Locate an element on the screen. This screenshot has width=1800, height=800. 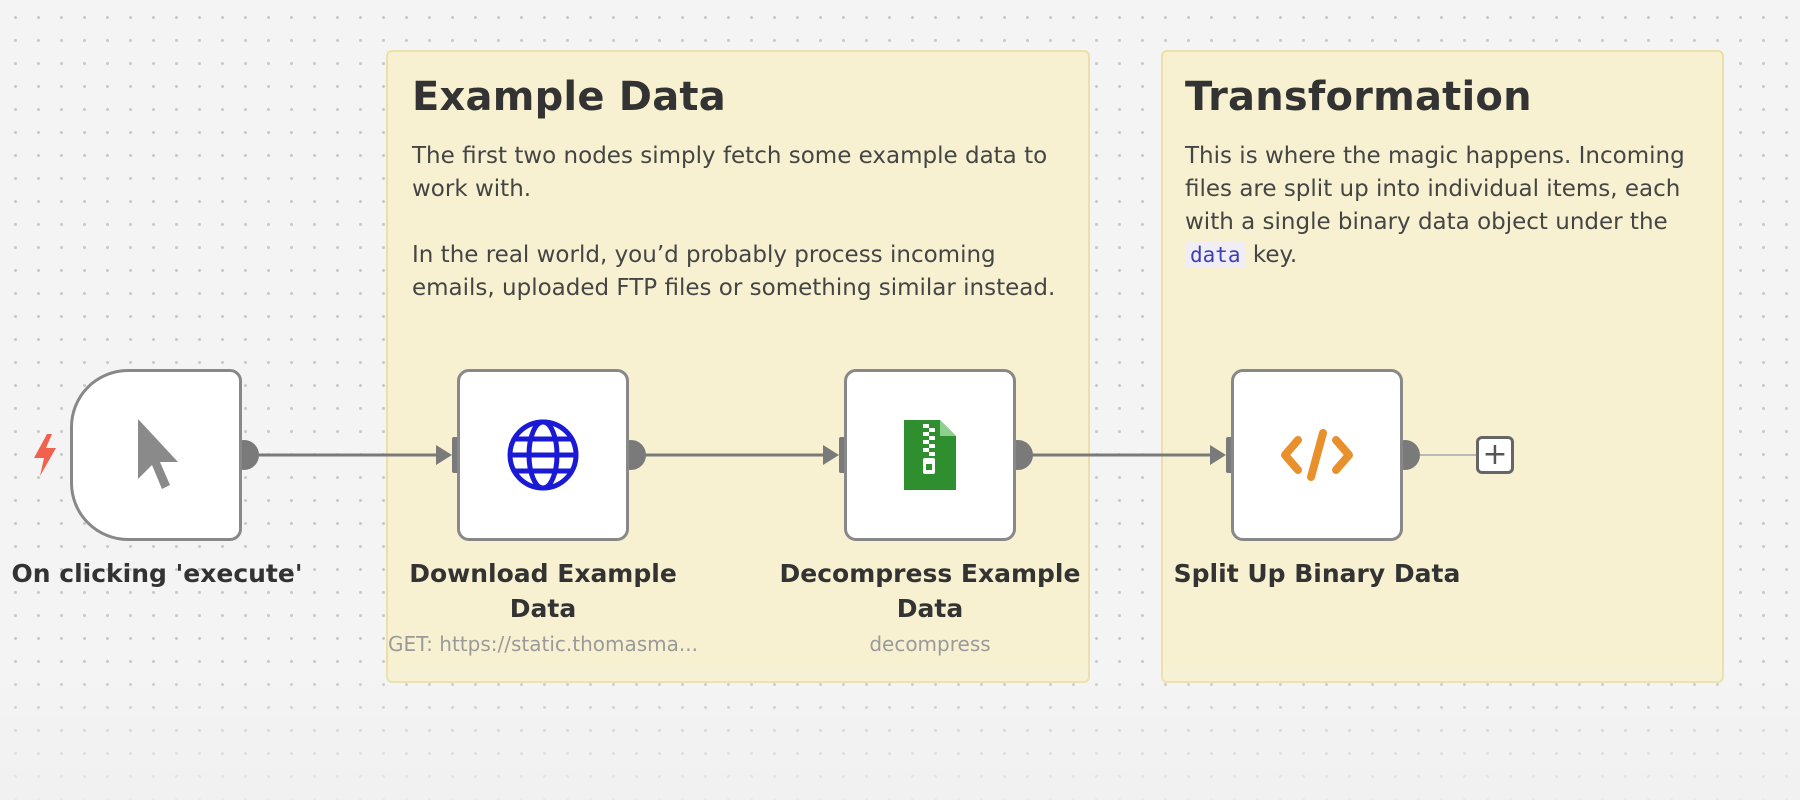
node-label-decompress: Decompress Example Data is located at coordinates (930, 591).